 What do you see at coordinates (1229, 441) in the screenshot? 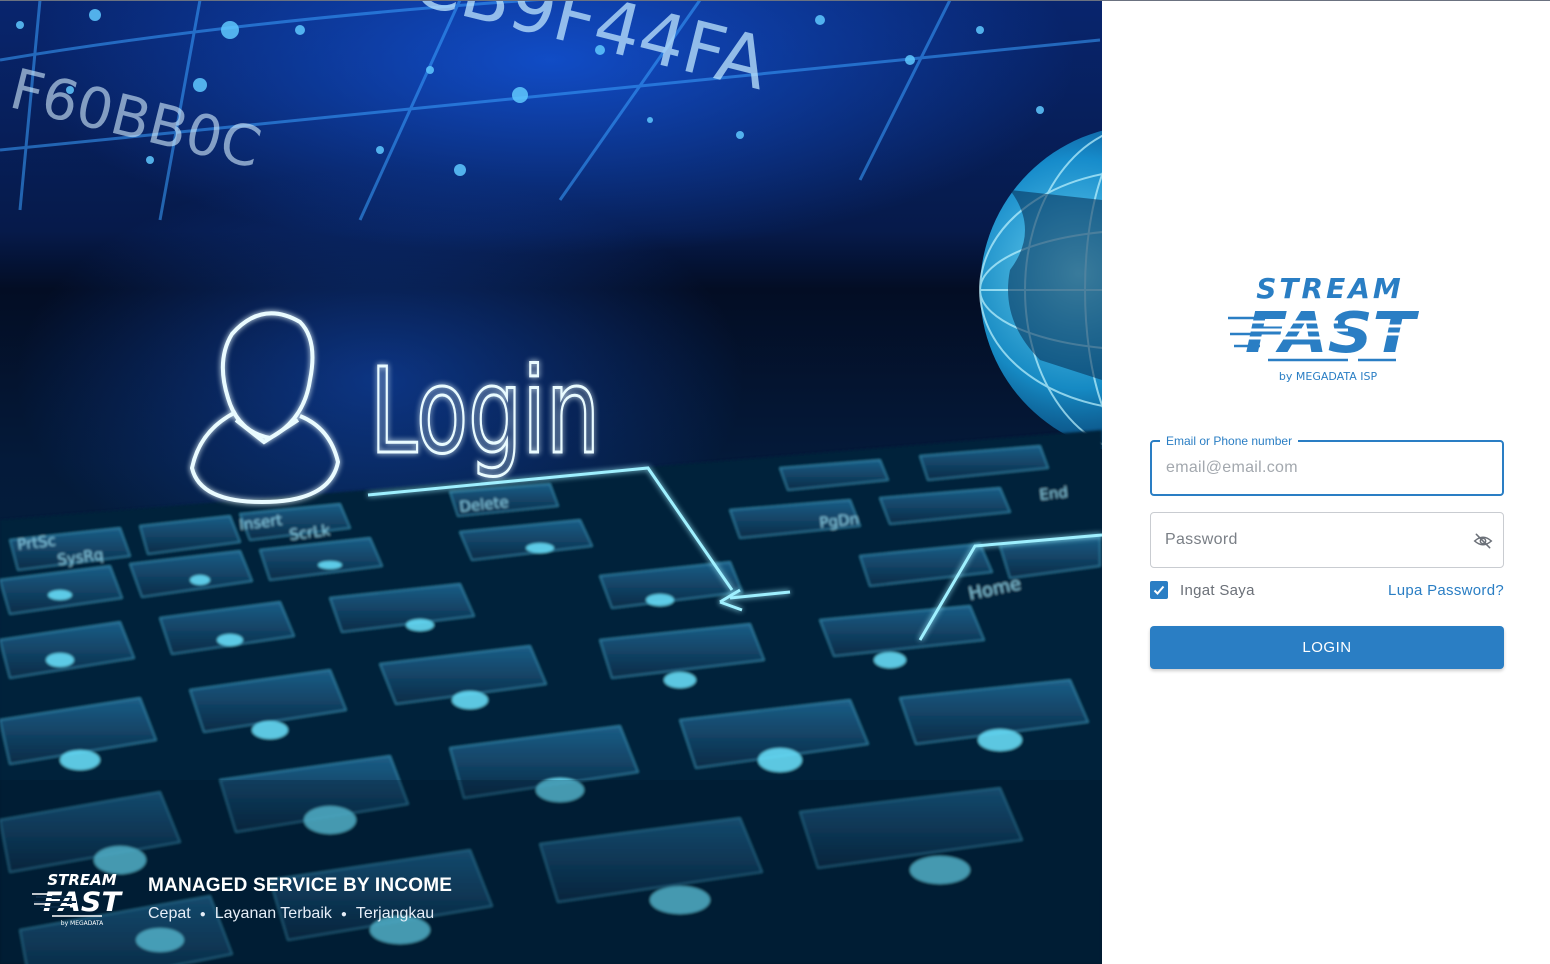
I see `email-field-label: Email or Phone number` at bounding box center [1229, 441].